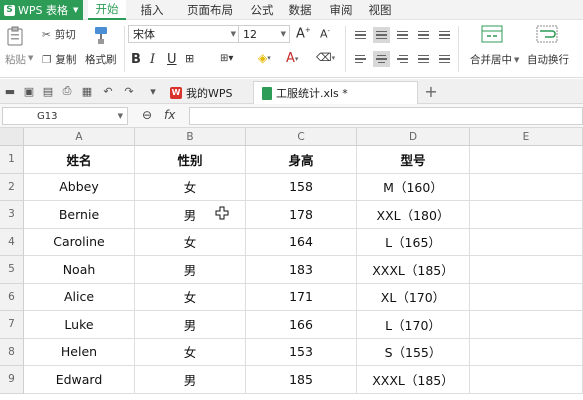 The width and height of the screenshot is (583, 400). I want to click on cell-d8: S（155）, so click(413, 352).